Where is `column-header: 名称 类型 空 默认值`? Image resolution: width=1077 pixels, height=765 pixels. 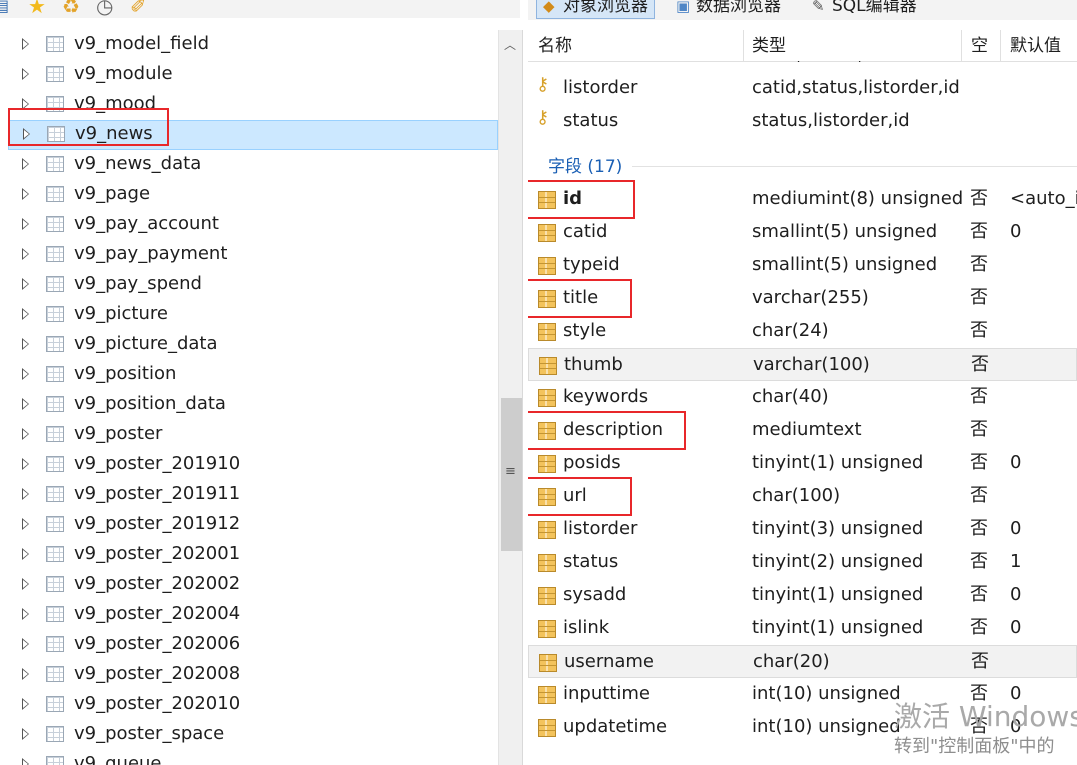
column-header: 名称 类型 空 默认值 is located at coordinates (802, 46).